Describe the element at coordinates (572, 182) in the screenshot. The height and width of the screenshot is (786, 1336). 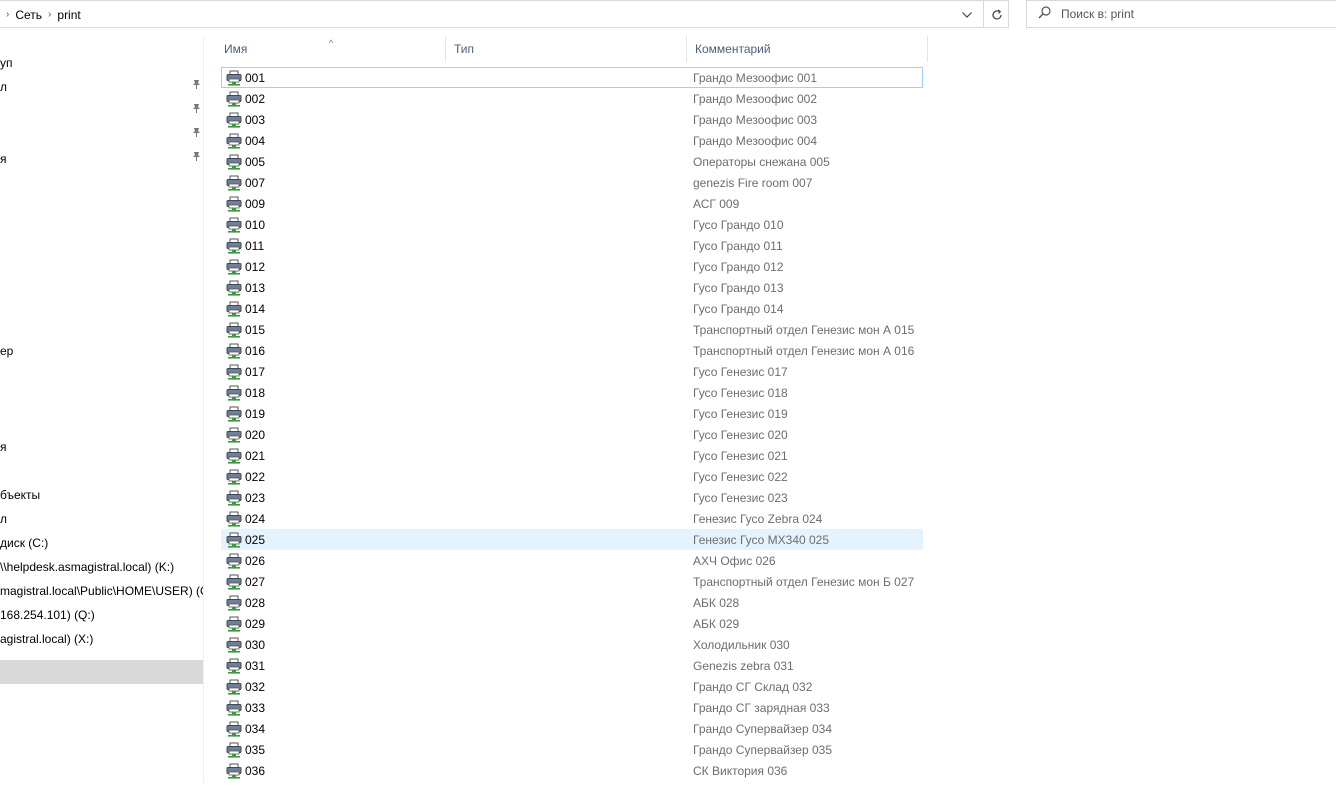
I see `list-item: 007 genezis Fire room 007` at that location.